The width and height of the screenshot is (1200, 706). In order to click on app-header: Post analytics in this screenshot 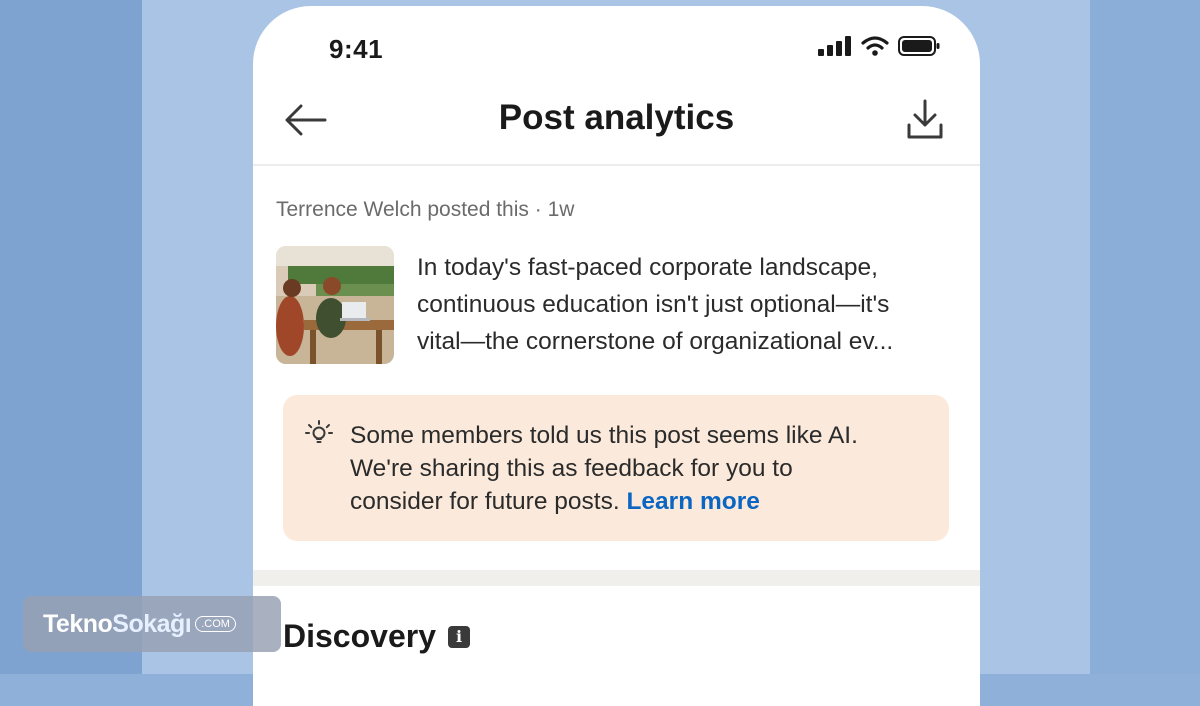, I will do `click(616, 125)`.